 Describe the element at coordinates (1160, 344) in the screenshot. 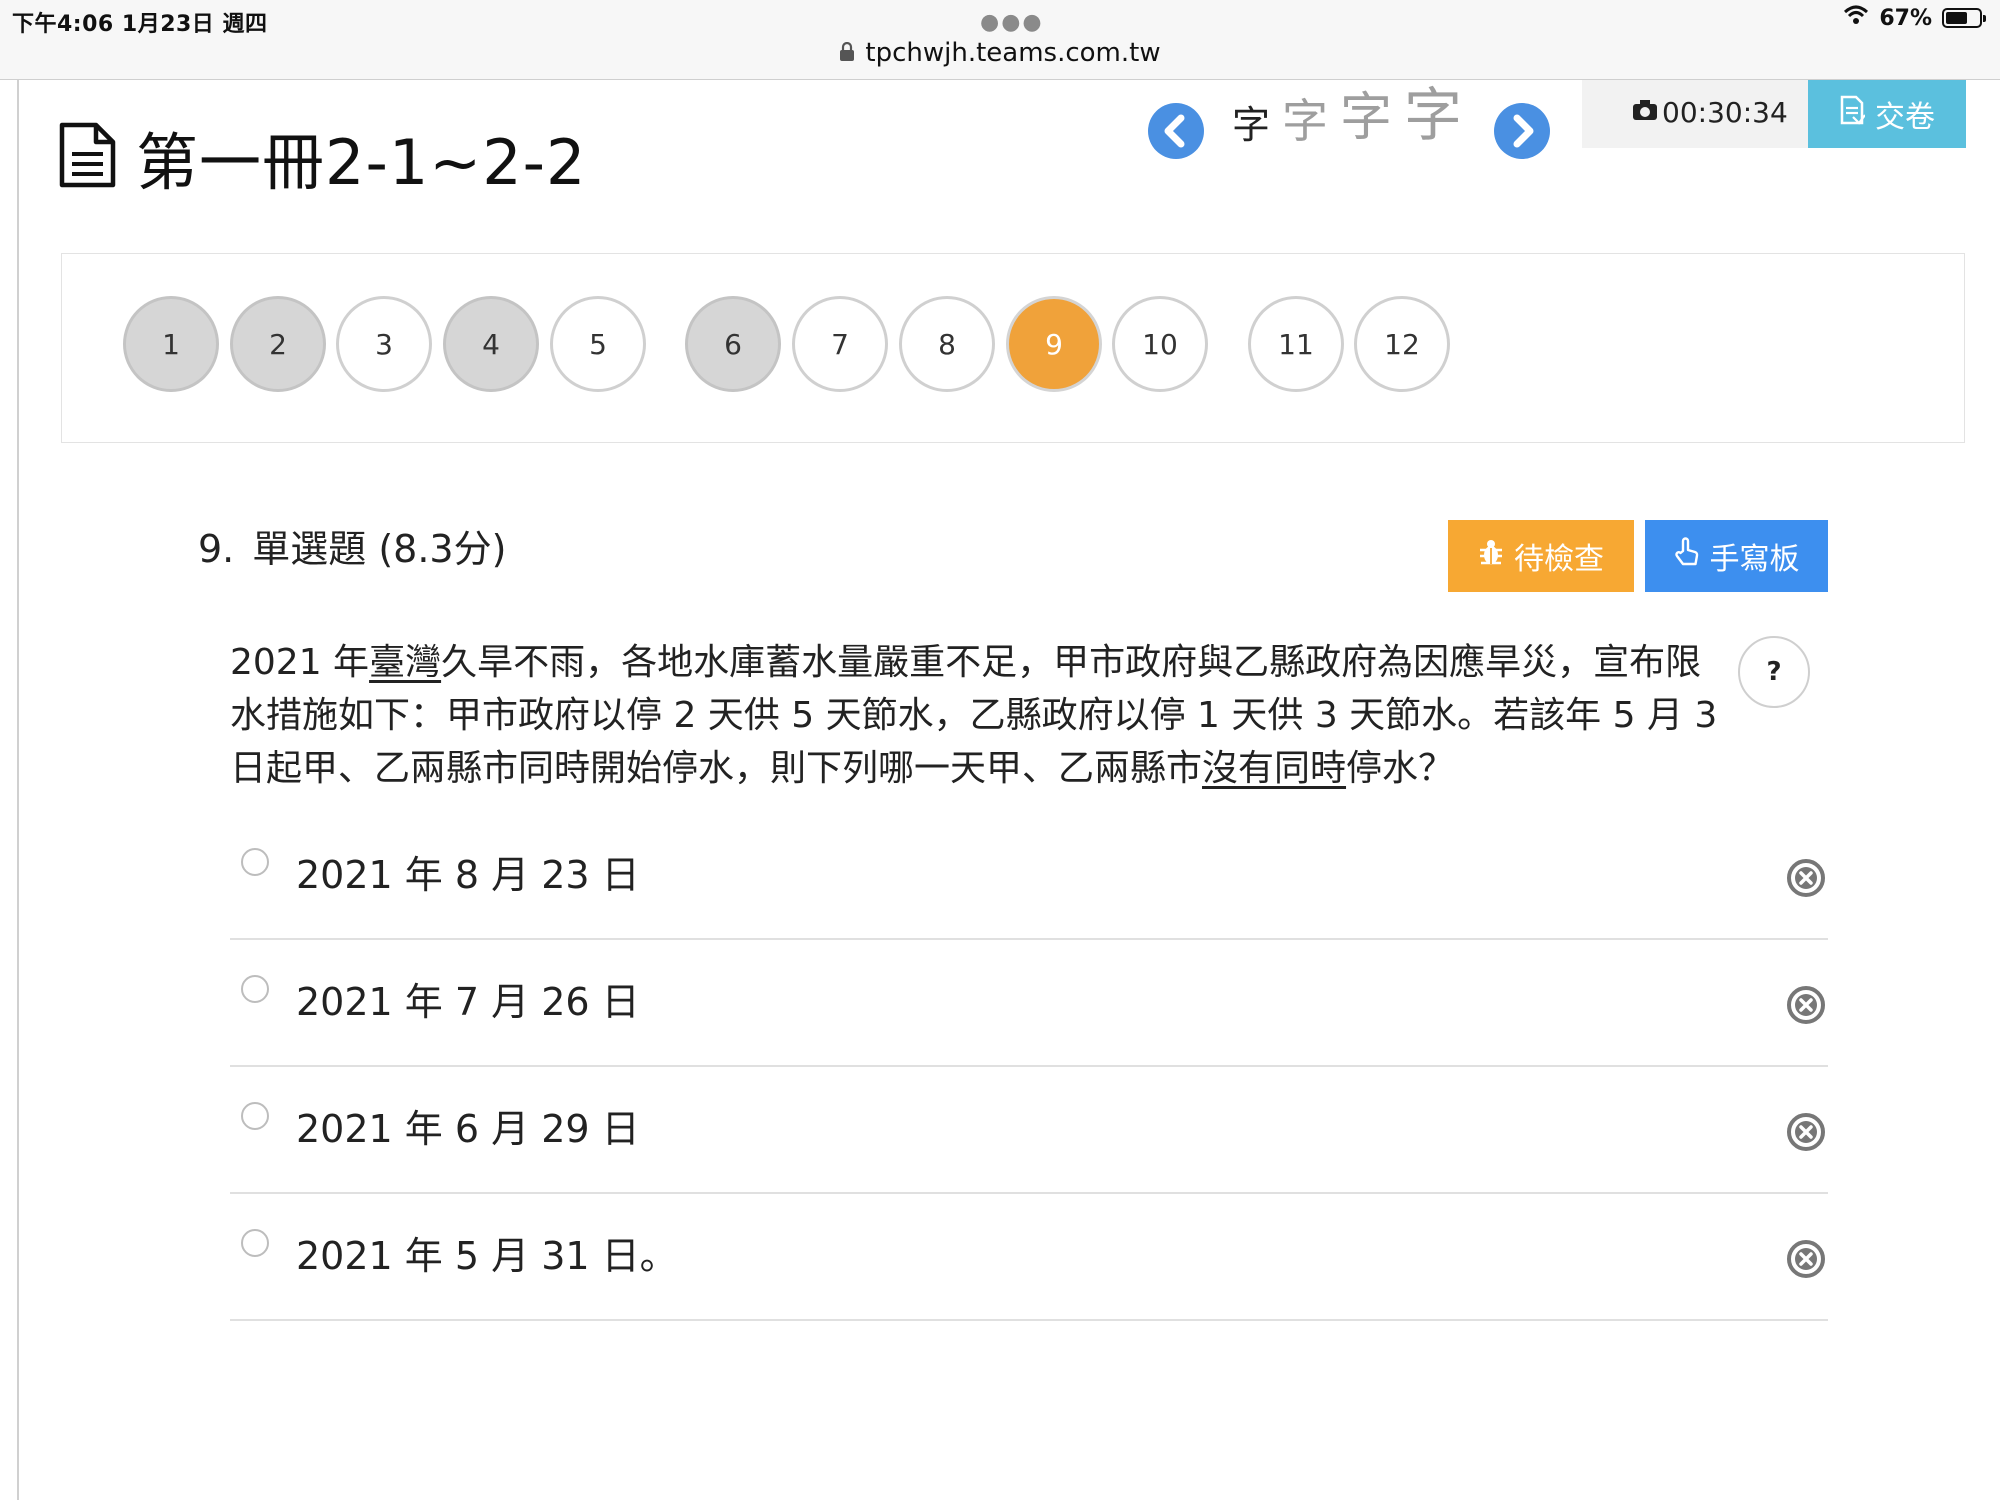

I see `question-nav-button: 10` at that location.